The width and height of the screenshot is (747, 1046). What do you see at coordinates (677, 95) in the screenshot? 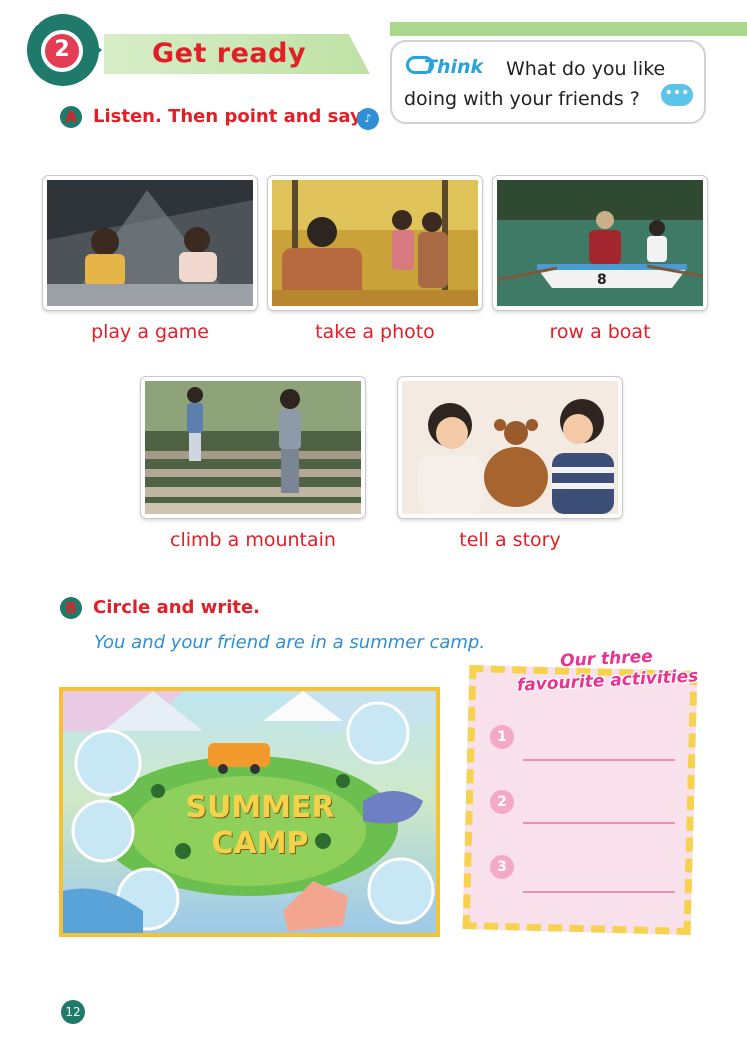
I see `chat-bubble-icon: •••` at bounding box center [677, 95].